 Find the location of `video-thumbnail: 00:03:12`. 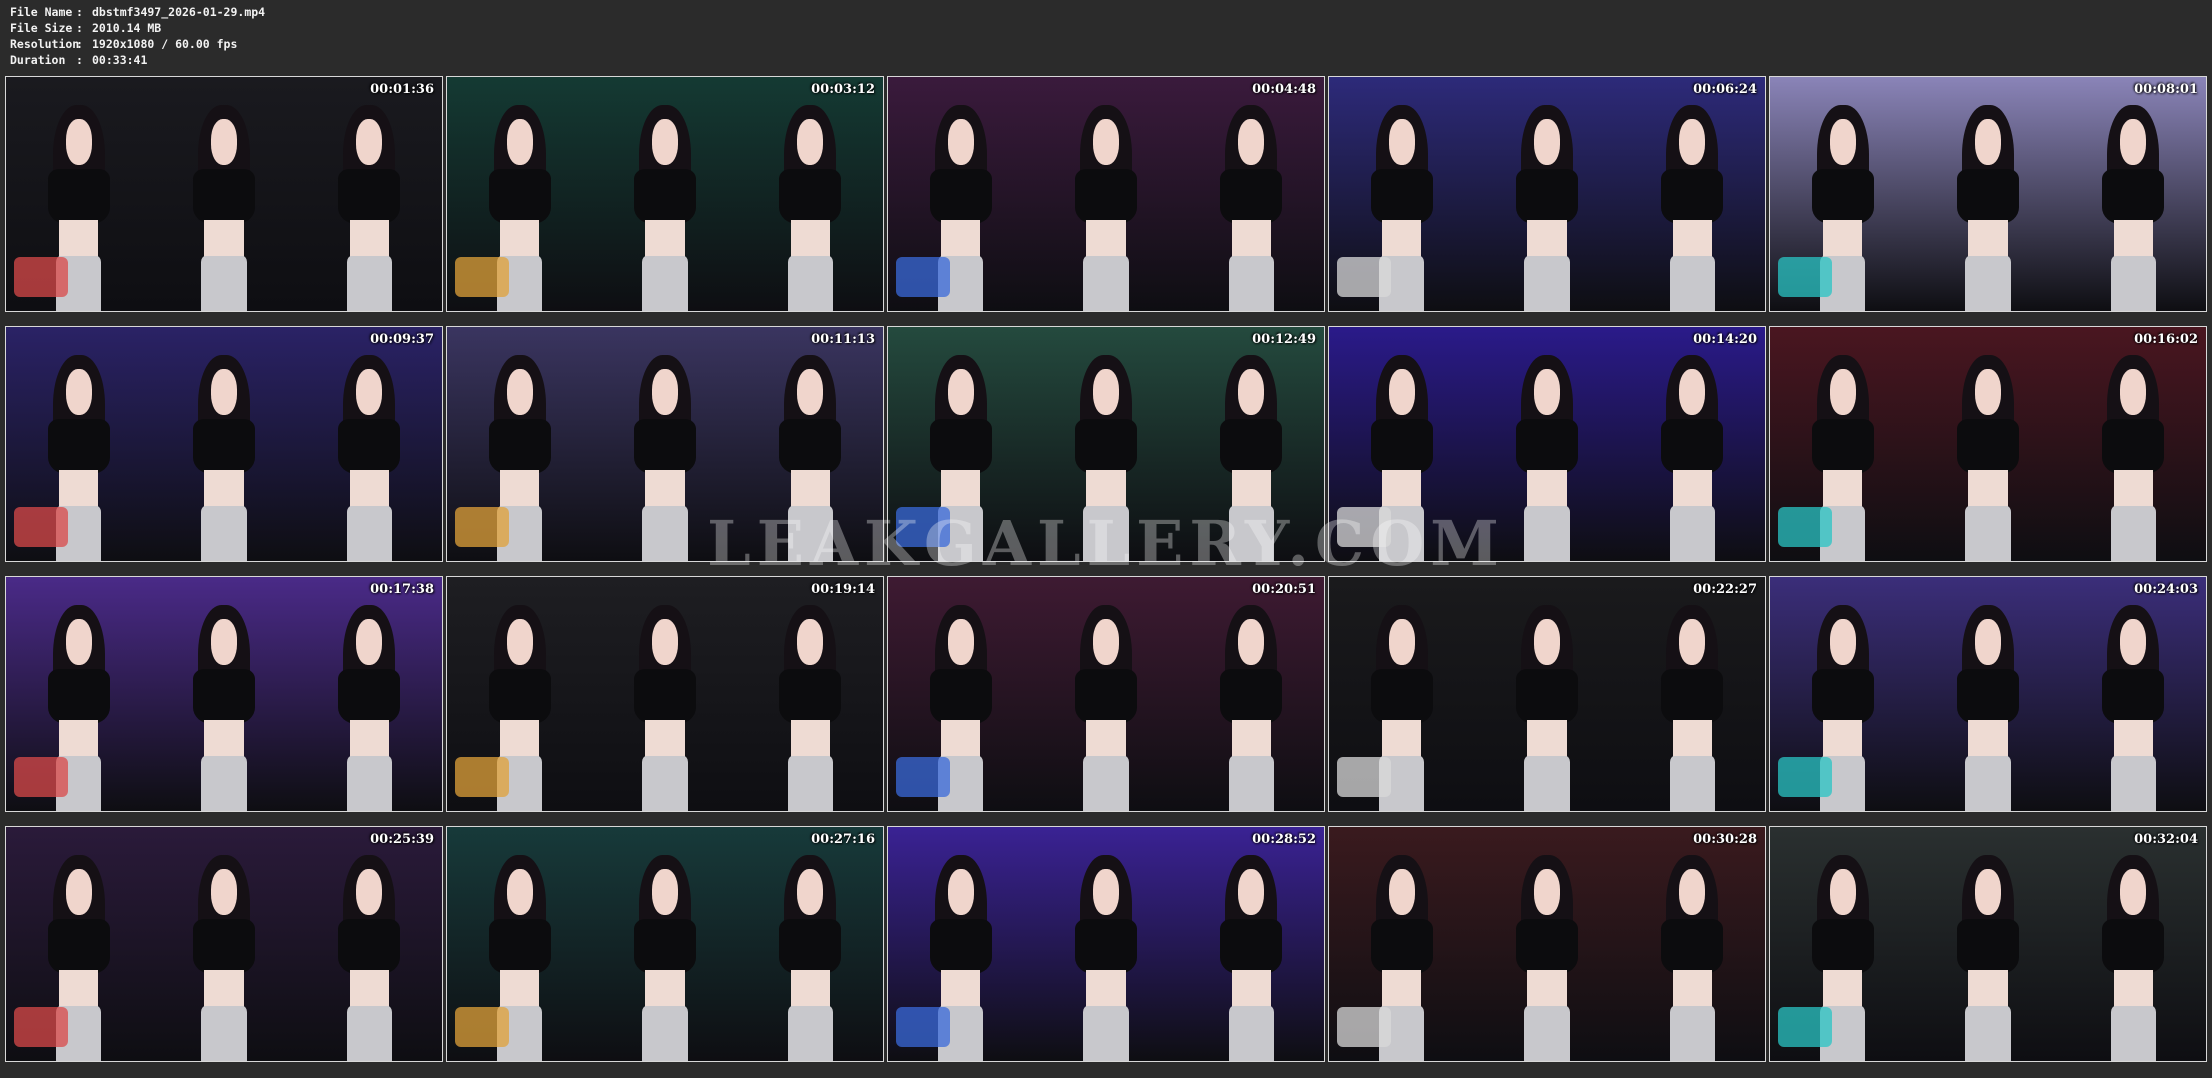

video-thumbnail: 00:03:12 is located at coordinates (665, 194).